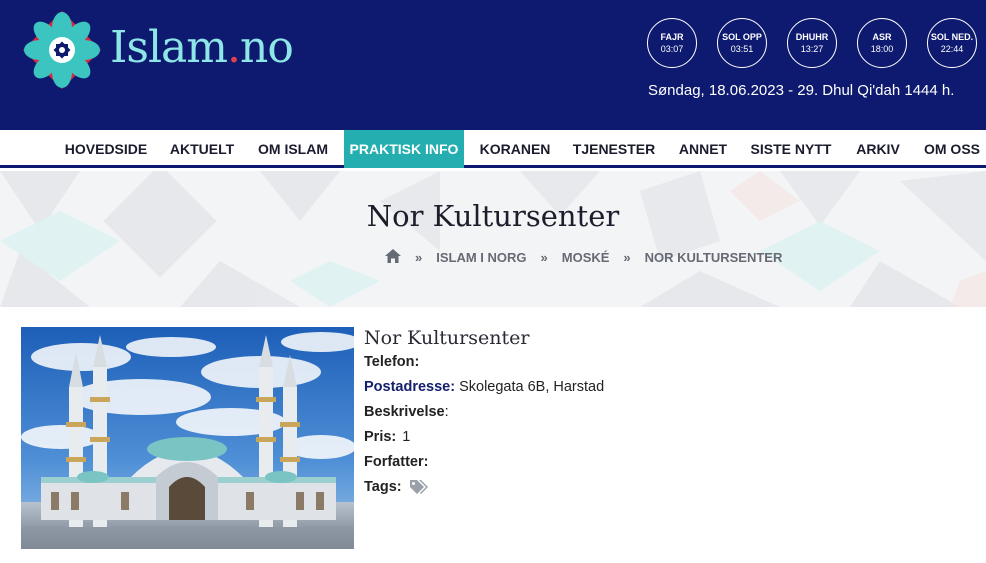 This screenshot has height=563, width=986. I want to click on telefon-label: Telefon:, so click(392, 362).